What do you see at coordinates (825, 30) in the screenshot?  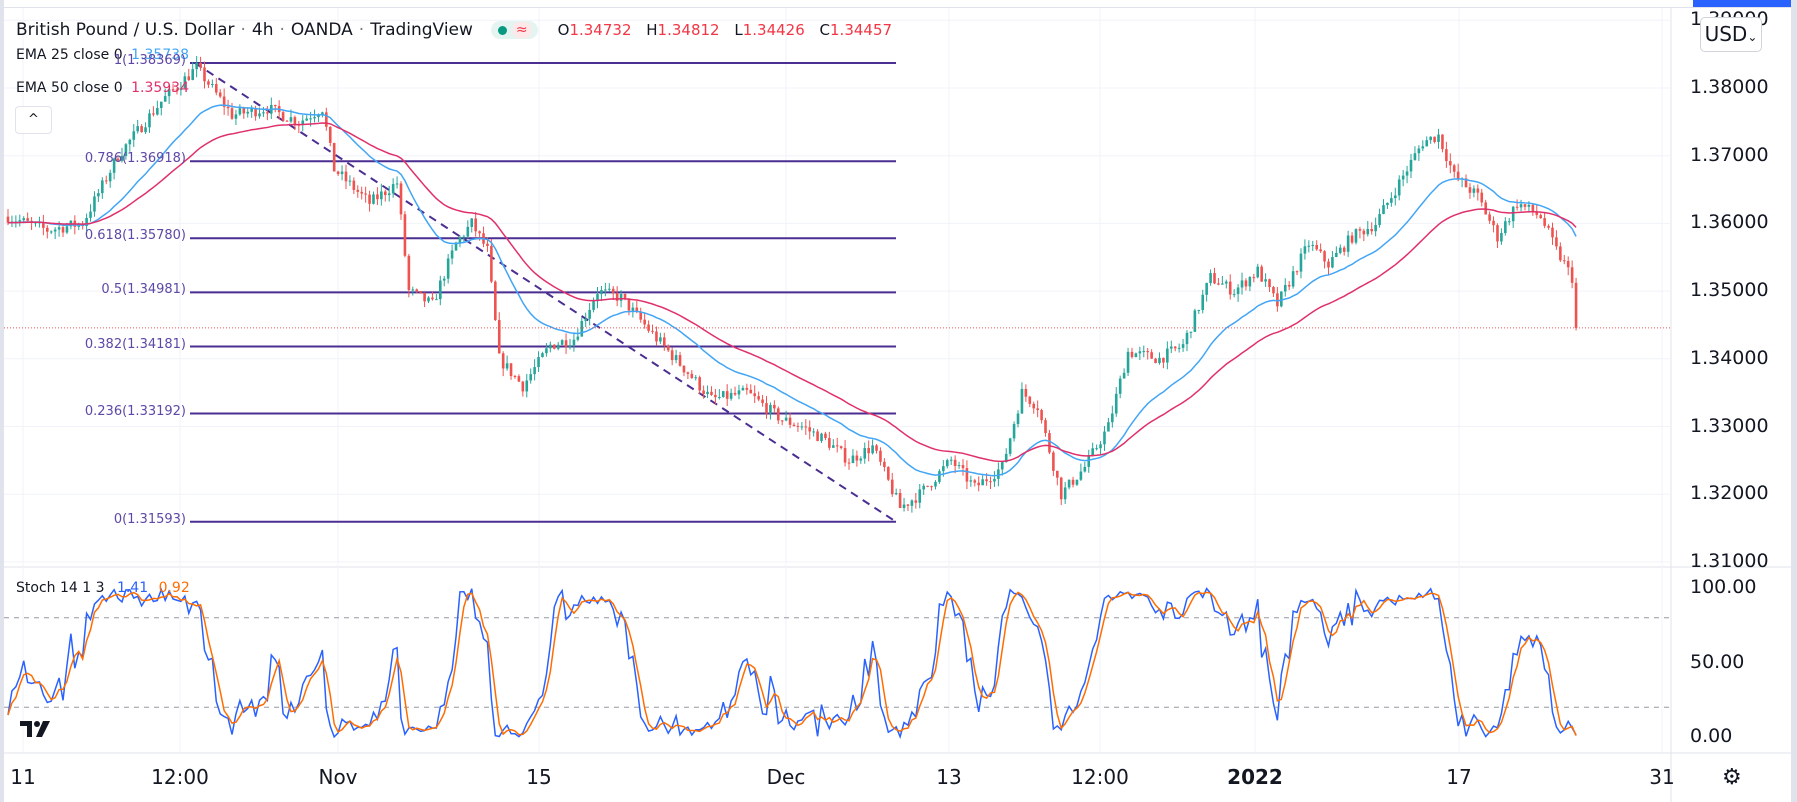 I see `close-label: C` at bounding box center [825, 30].